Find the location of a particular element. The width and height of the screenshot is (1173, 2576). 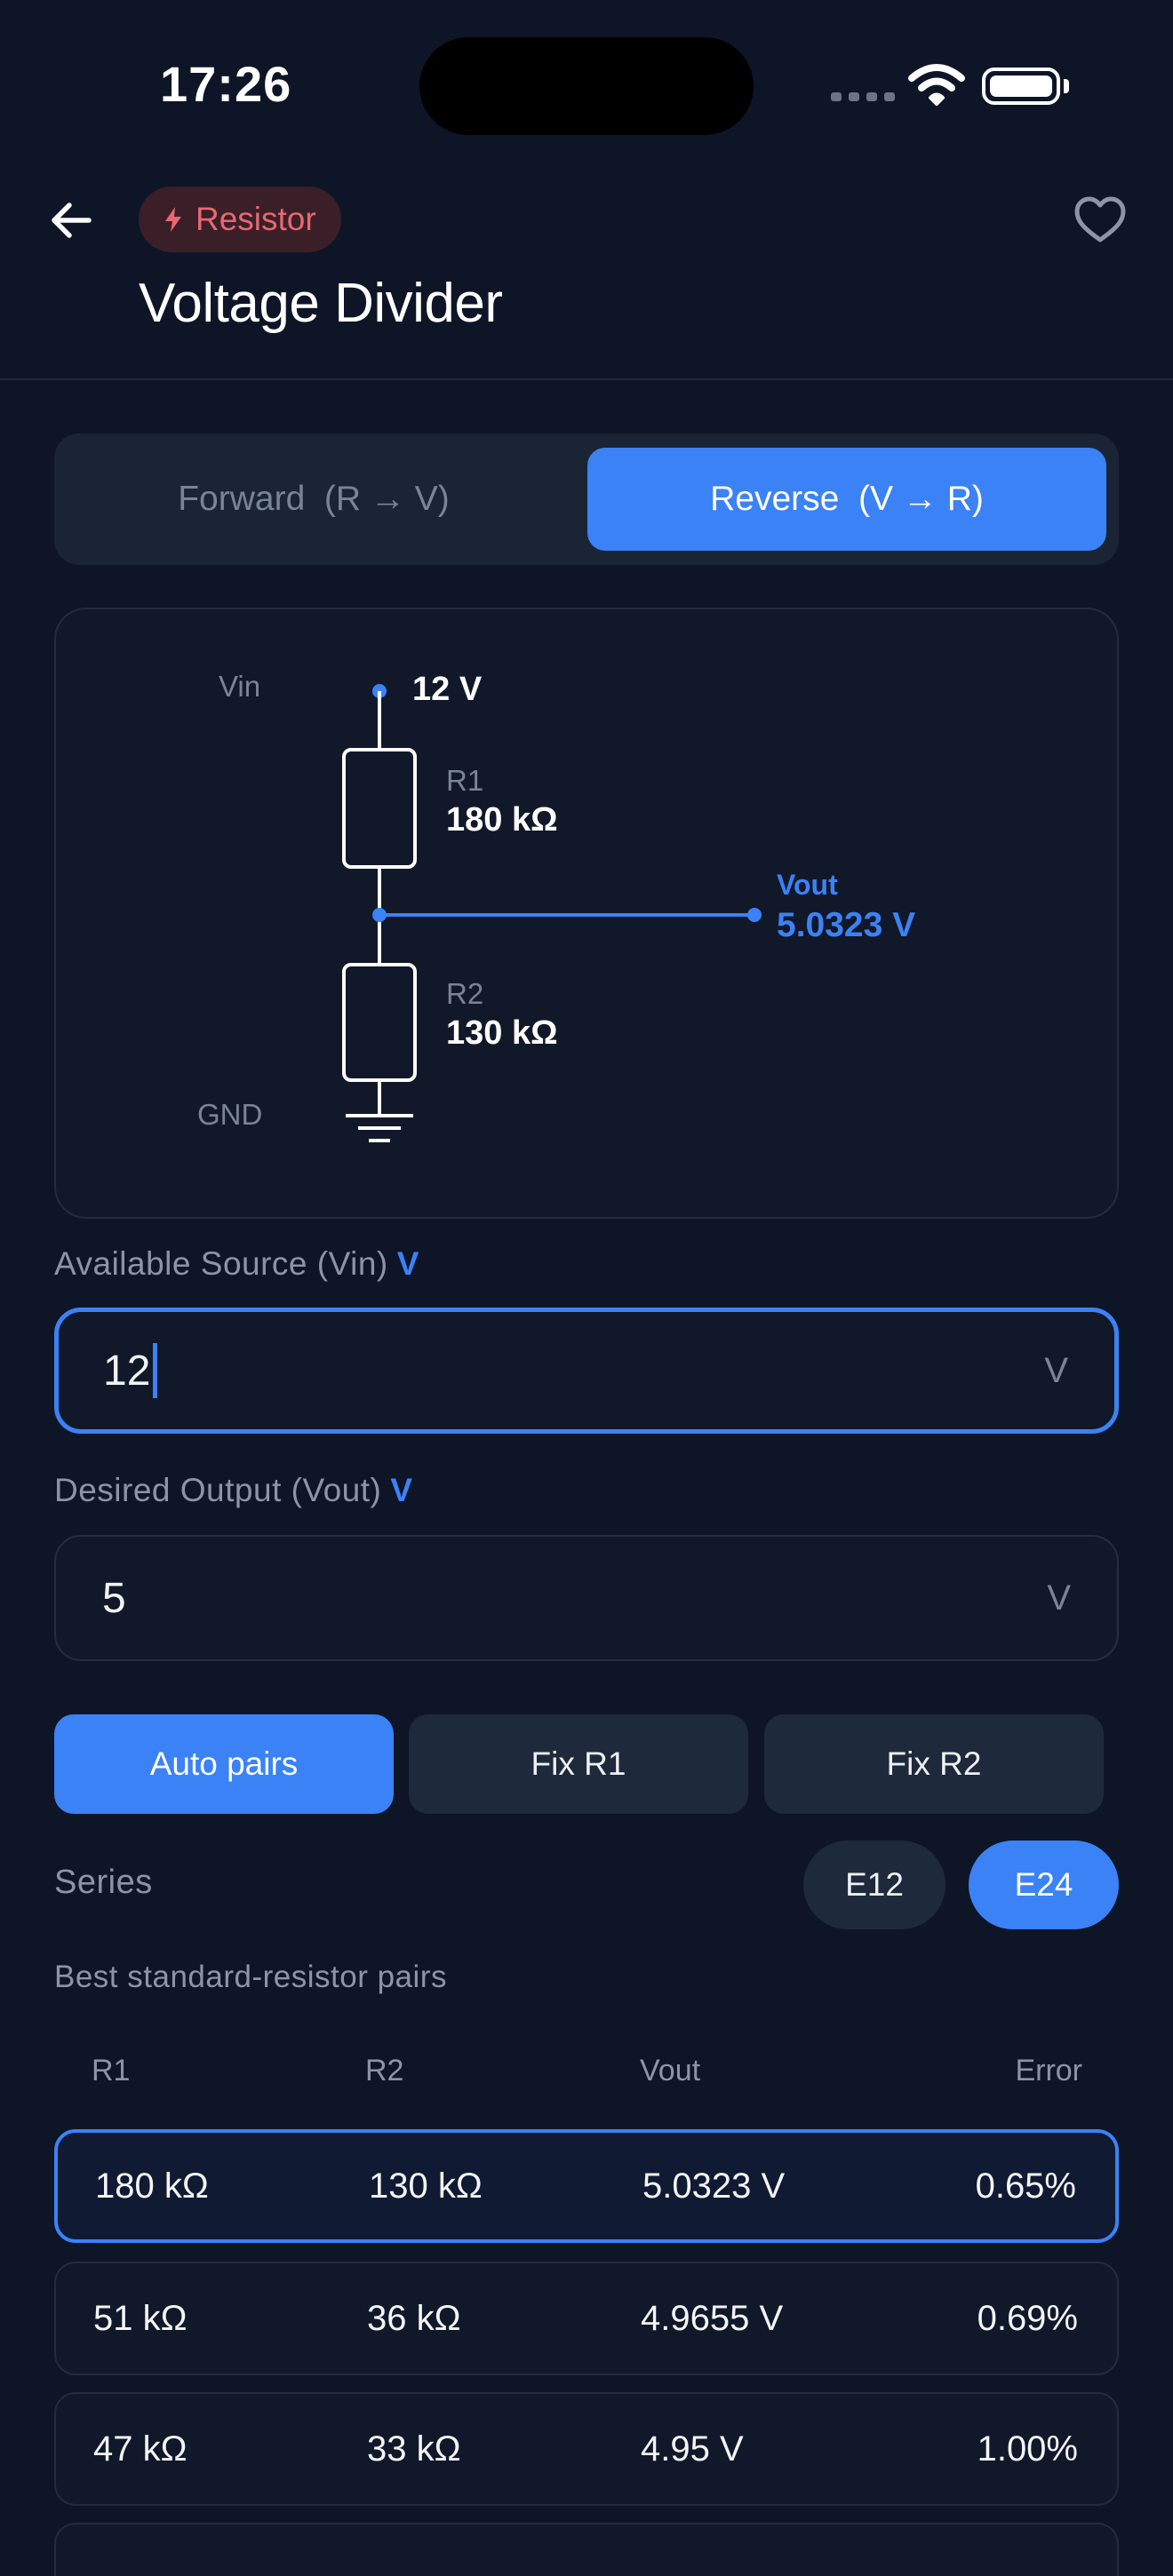

column-header-r2: R2 is located at coordinates (384, 2070).